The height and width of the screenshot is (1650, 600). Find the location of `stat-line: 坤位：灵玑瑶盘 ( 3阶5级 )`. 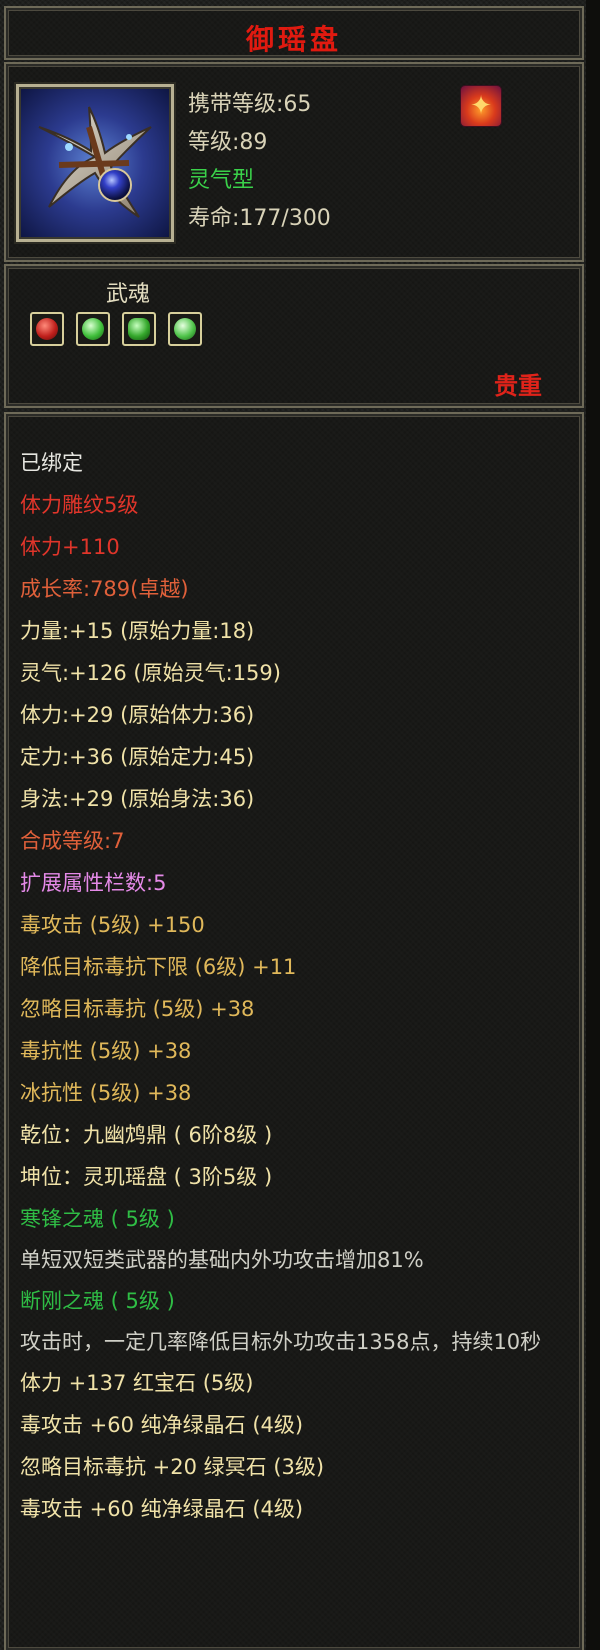

stat-line: 坤位：灵玑瑶盘 ( 3阶5级 ) is located at coordinates (146, 1177).